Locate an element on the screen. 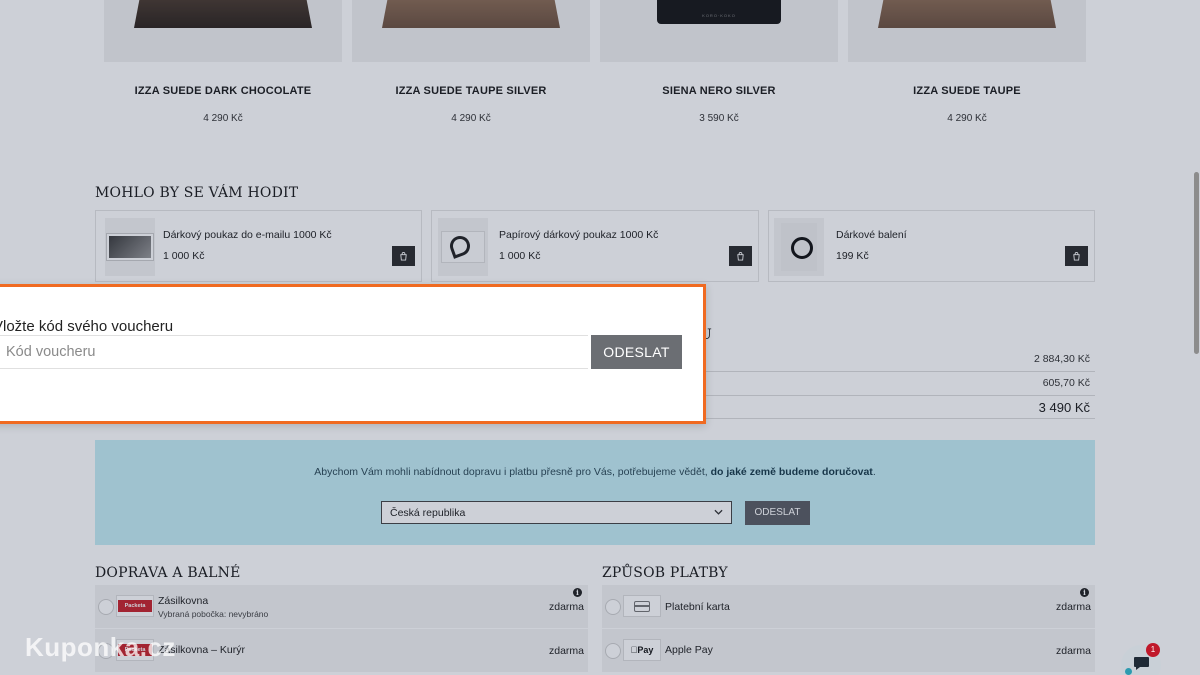 The image size is (1200, 675). scrollbar is located at coordinates (1196, 263).